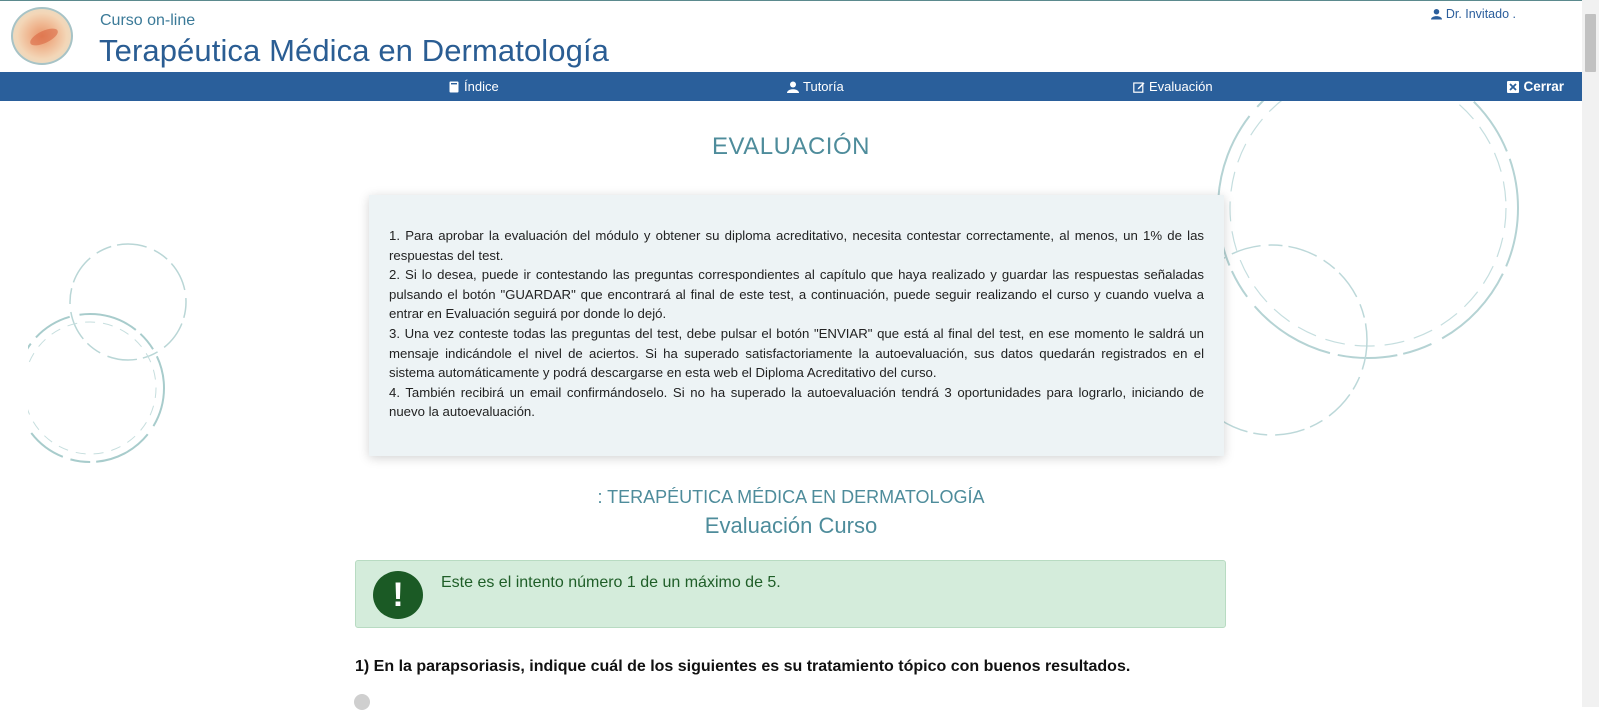 This screenshot has width=1599, height=710. I want to click on close-icon, so click(1513, 86).